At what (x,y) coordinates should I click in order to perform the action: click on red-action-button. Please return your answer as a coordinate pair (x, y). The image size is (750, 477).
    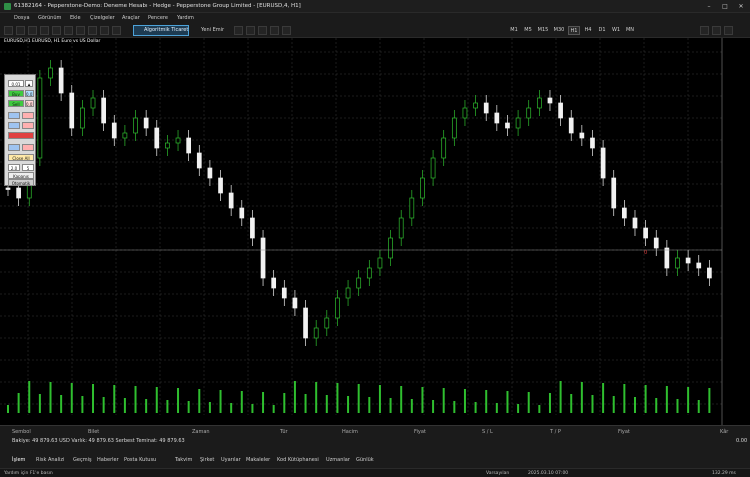
    Looking at the image, I should click on (21, 135).